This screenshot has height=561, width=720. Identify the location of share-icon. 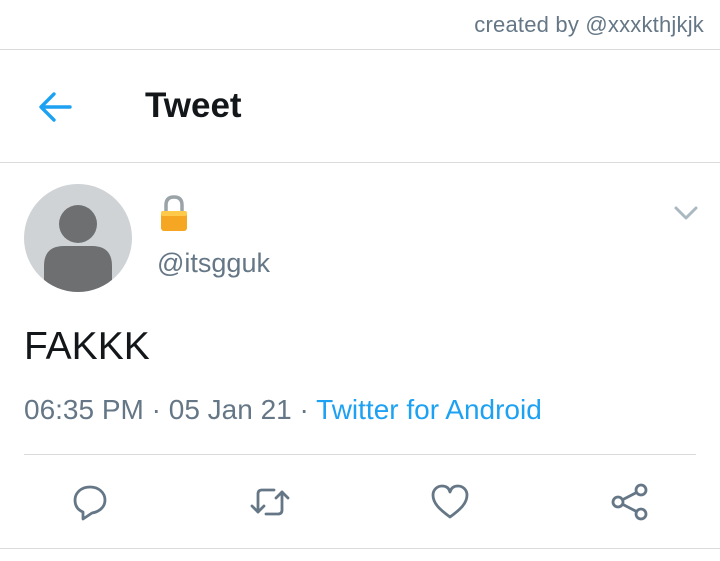
(629, 502).